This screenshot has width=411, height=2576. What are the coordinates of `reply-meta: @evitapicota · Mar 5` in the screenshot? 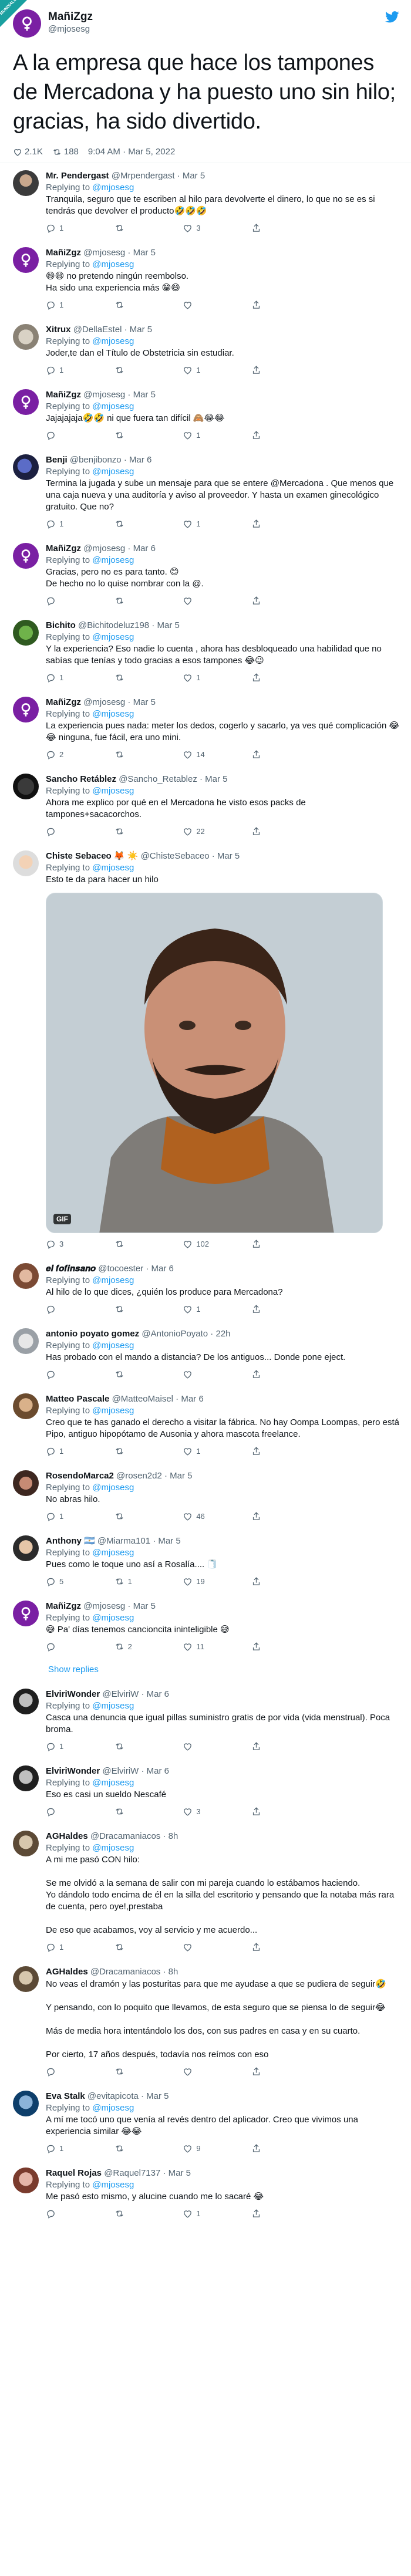 It's located at (128, 2096).